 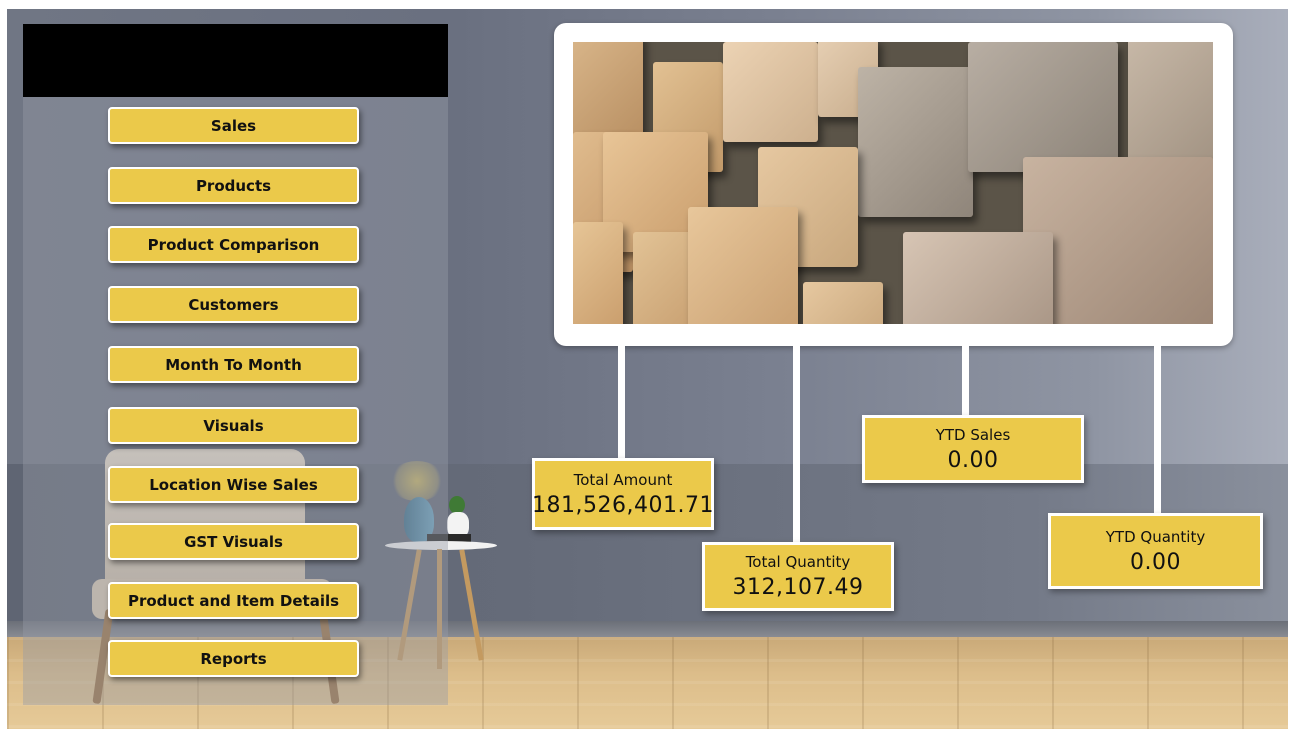 I want to click on nav-button-label: Location Wise Sales, so click(x=233, y=484).